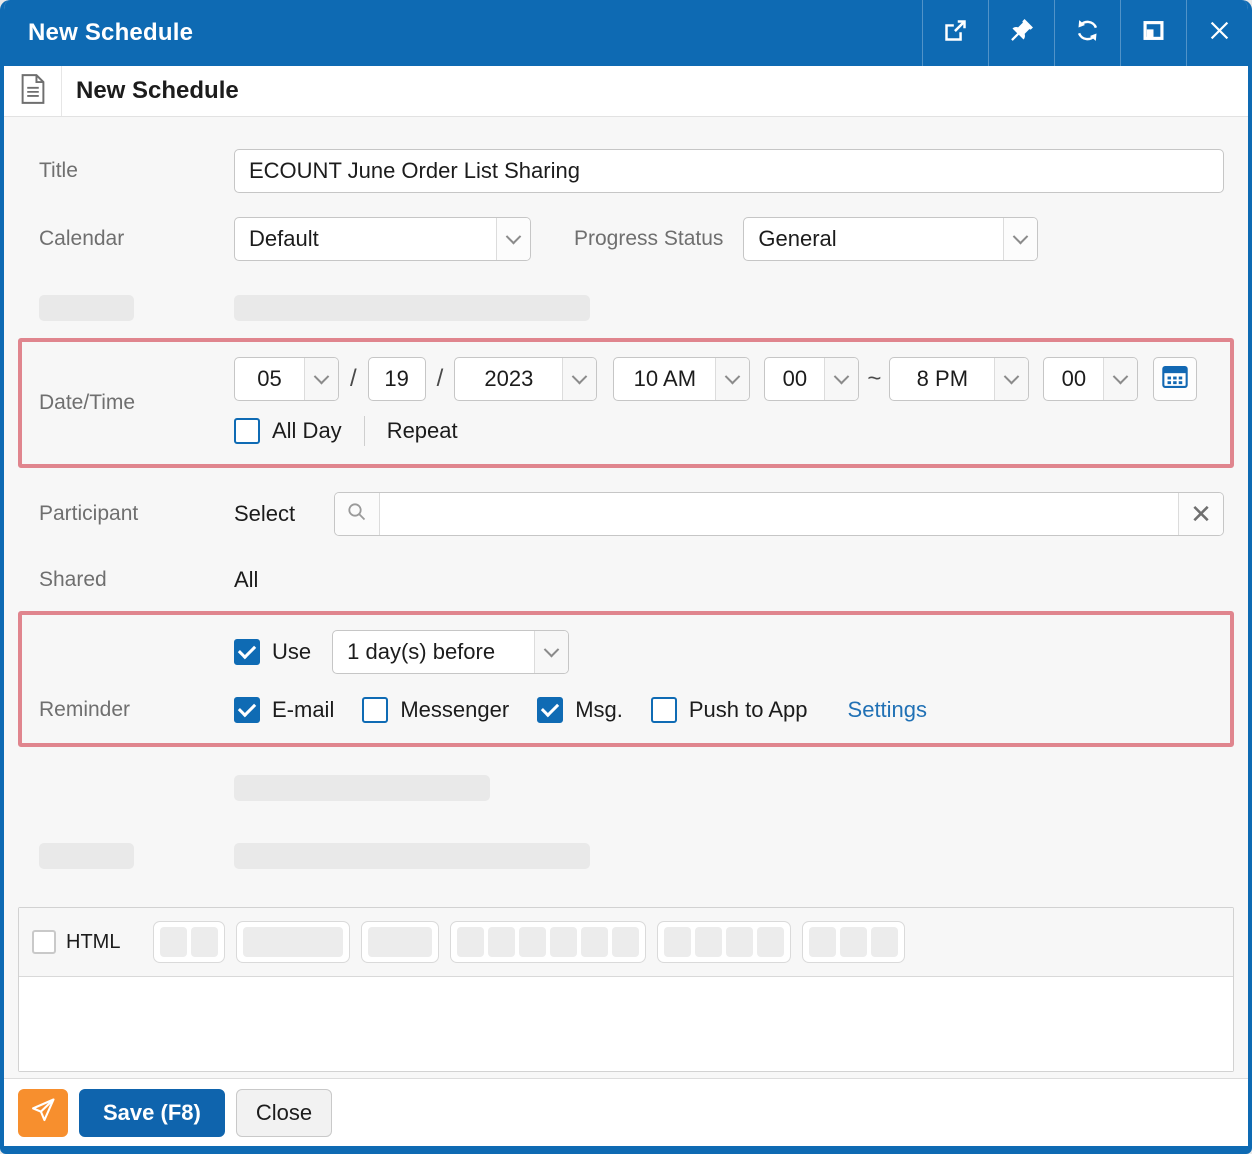  Describe the element at coordinates (812, 379) in the screenshot. I see `start-minute-select: 00` at that location.